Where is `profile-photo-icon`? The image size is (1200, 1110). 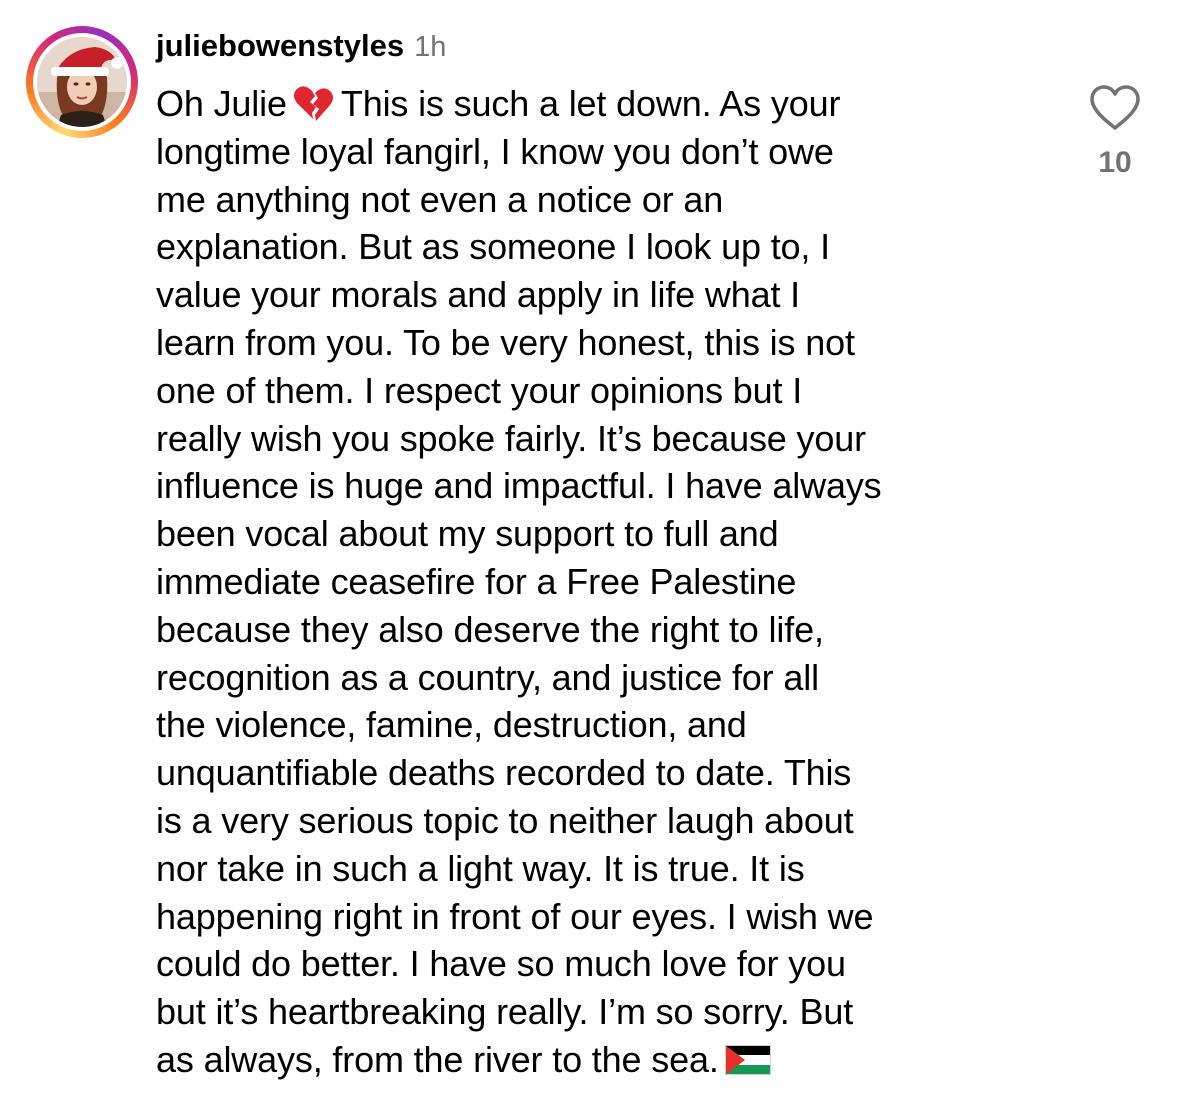 profile-photo-icon is located at coordinates (82, 82).